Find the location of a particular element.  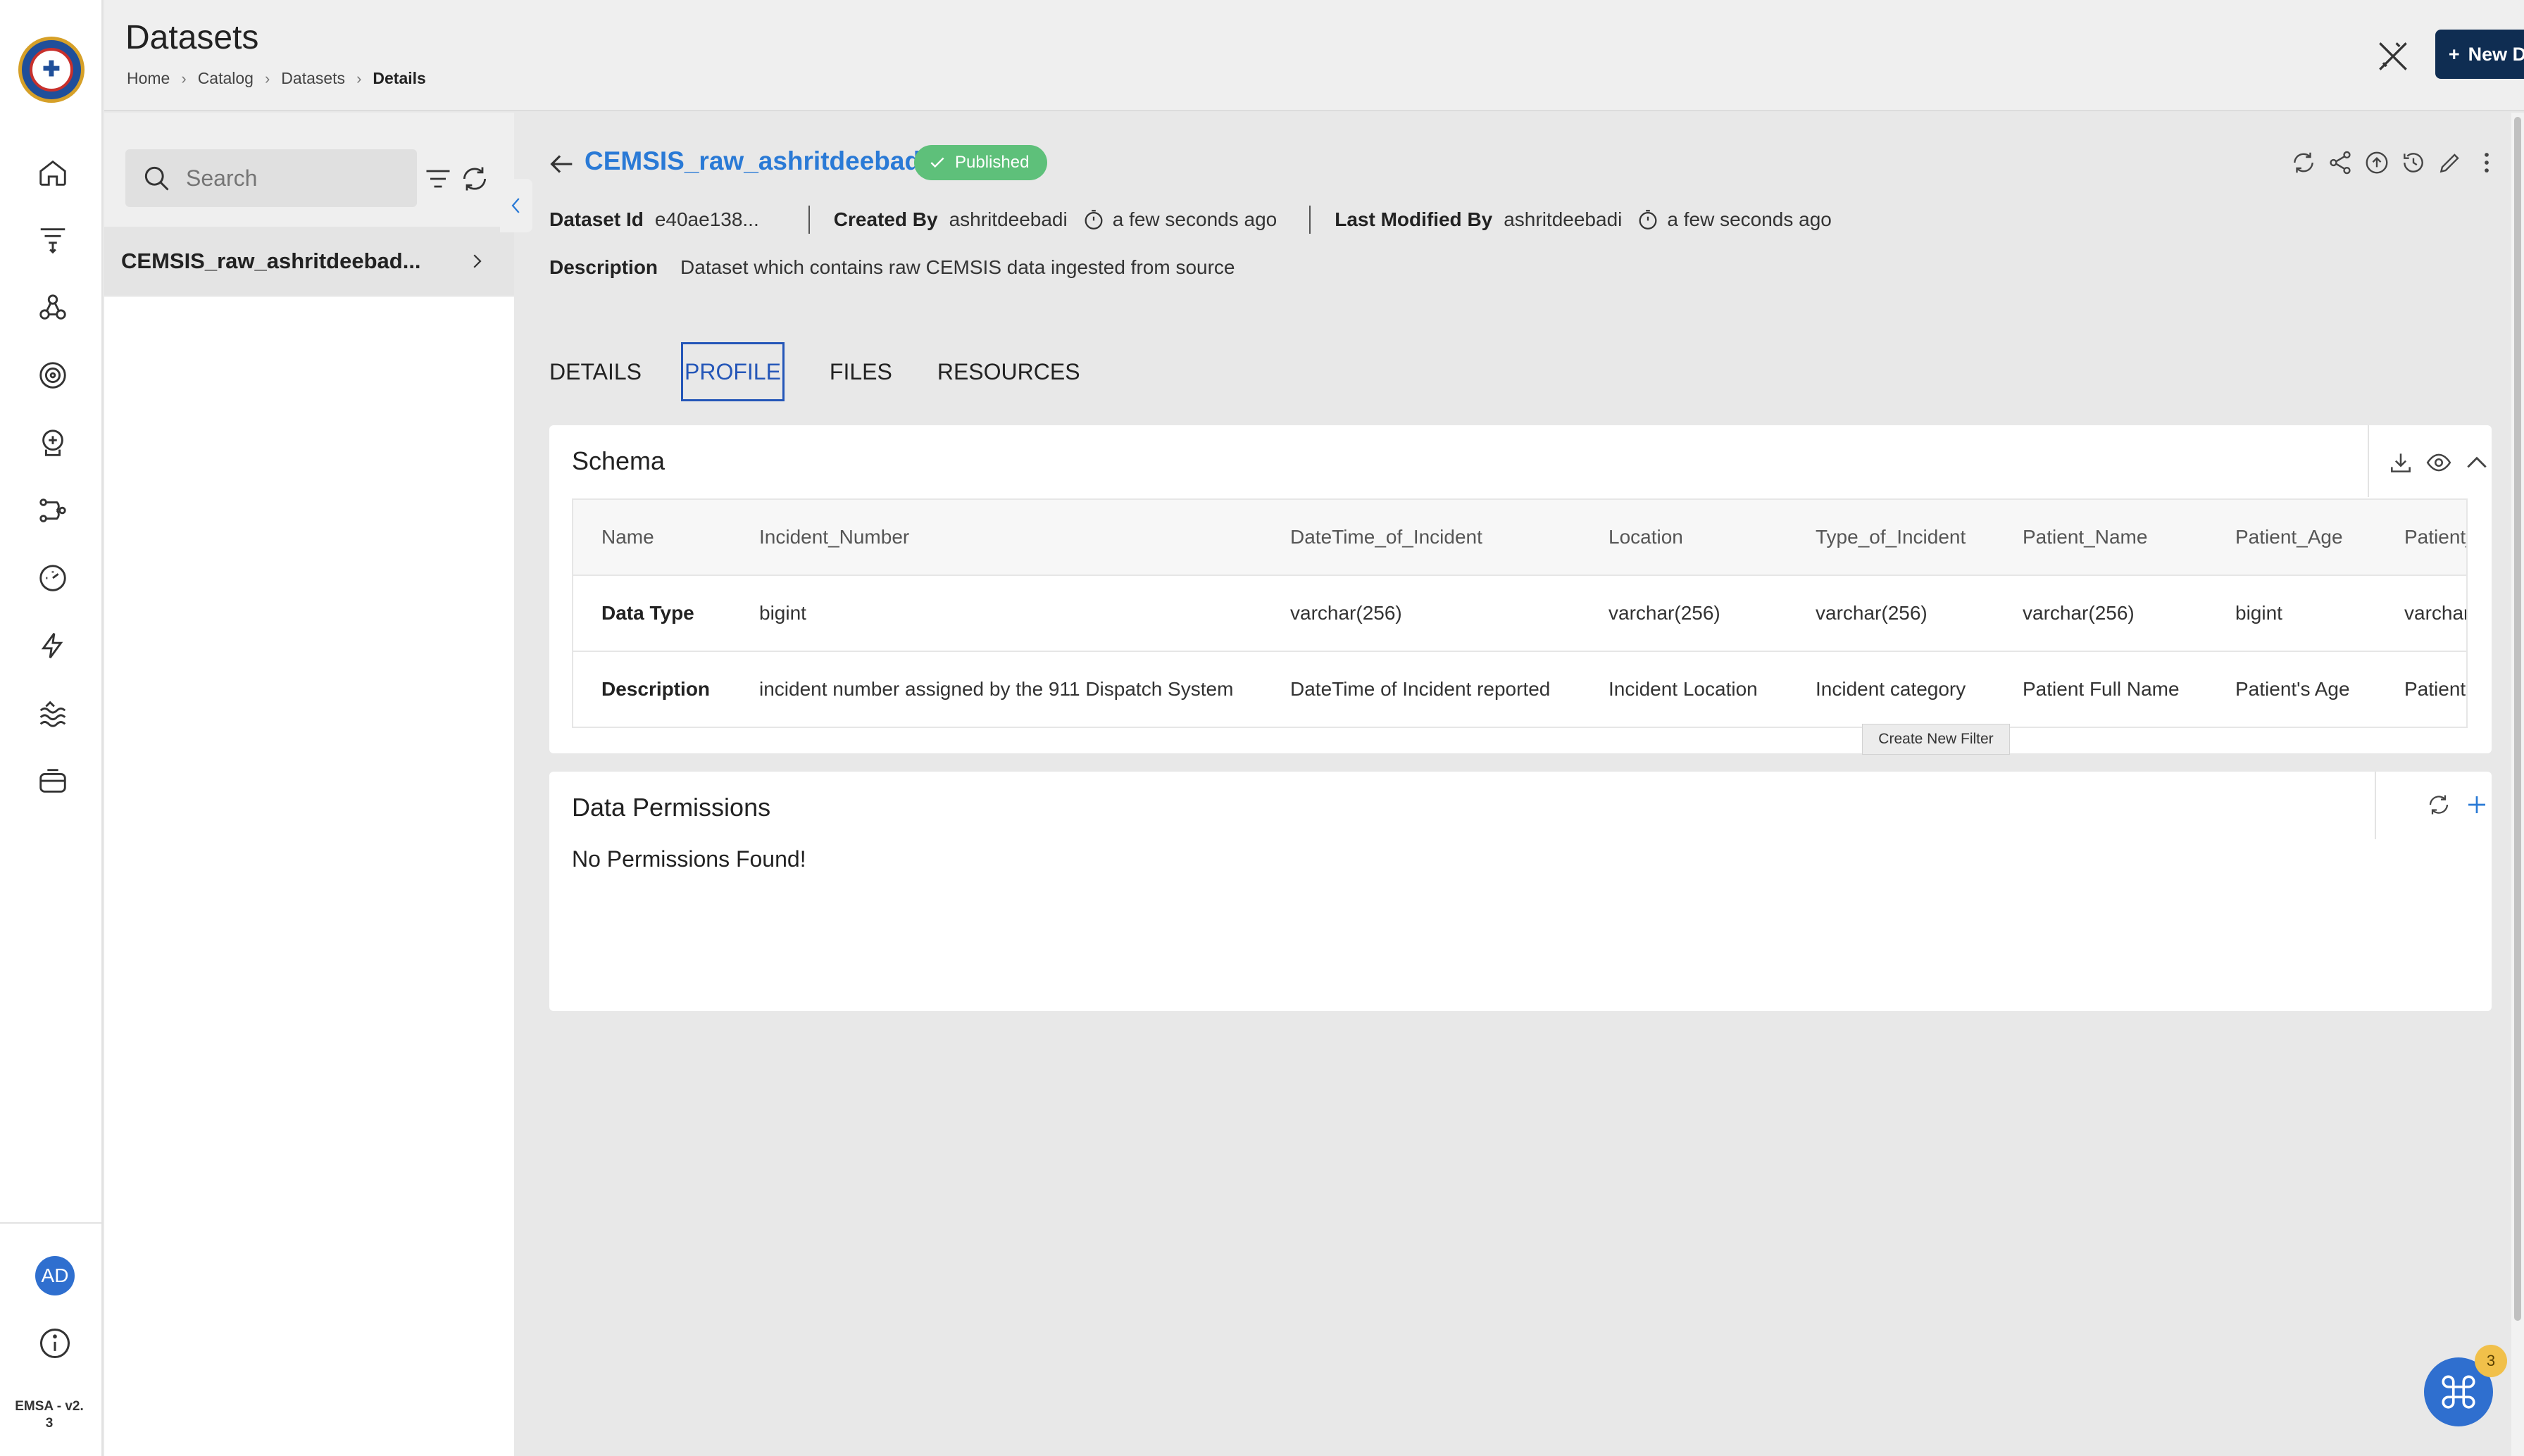

schema-cell: varchar is located at coordinates (2436, 613).